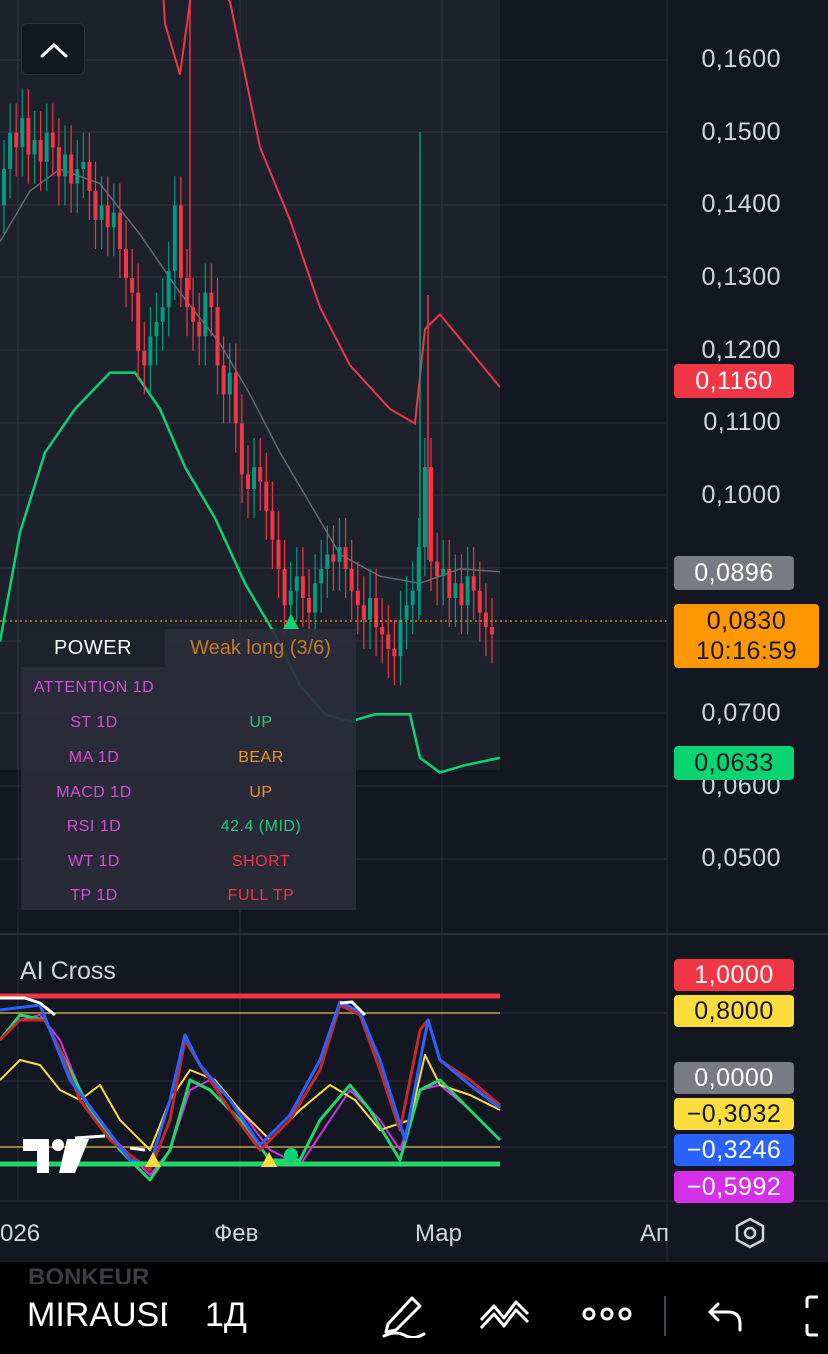 The image size is (828, 1354). What do you see at coordinates (94, 826) in the screenshot?
I see `row-label: RSI 1D` at bounding box center [94, 826].